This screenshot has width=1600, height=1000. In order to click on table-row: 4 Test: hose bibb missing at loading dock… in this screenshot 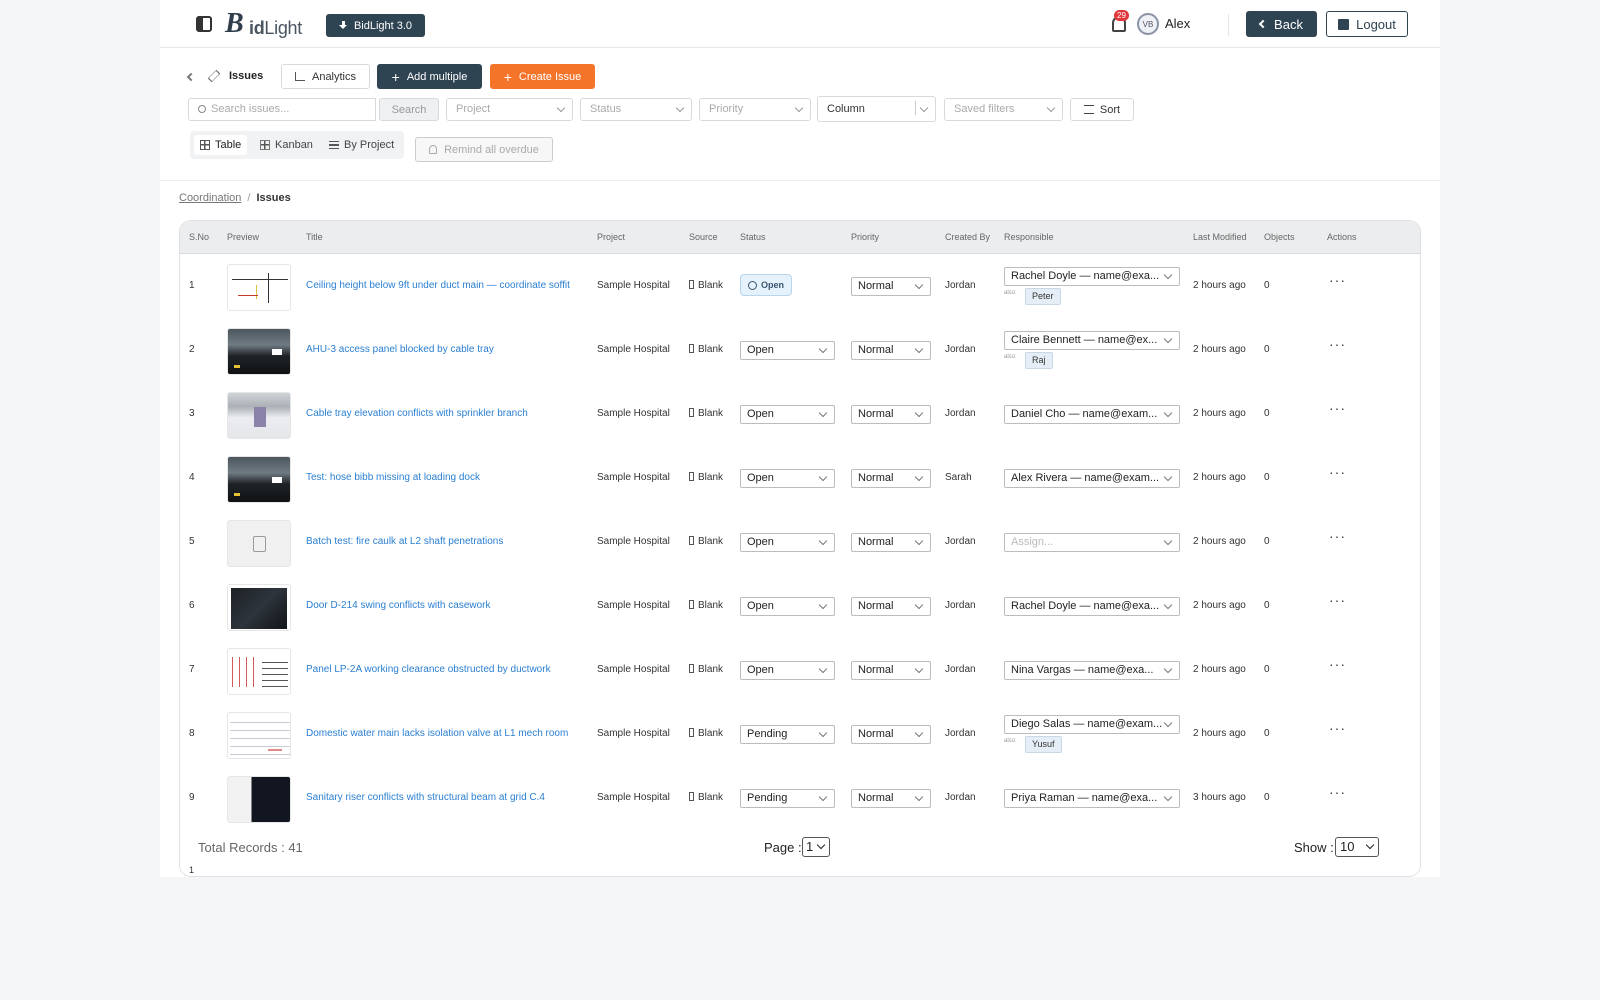, I will do `click(800, 478)`.